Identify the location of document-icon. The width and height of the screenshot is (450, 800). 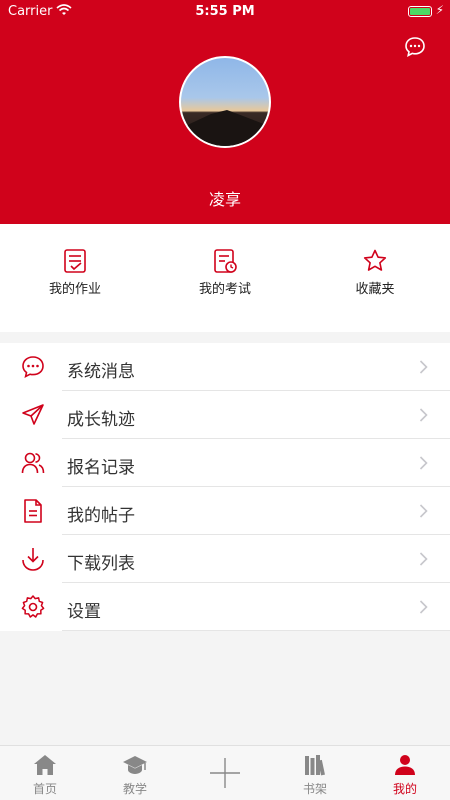
(33, 511).